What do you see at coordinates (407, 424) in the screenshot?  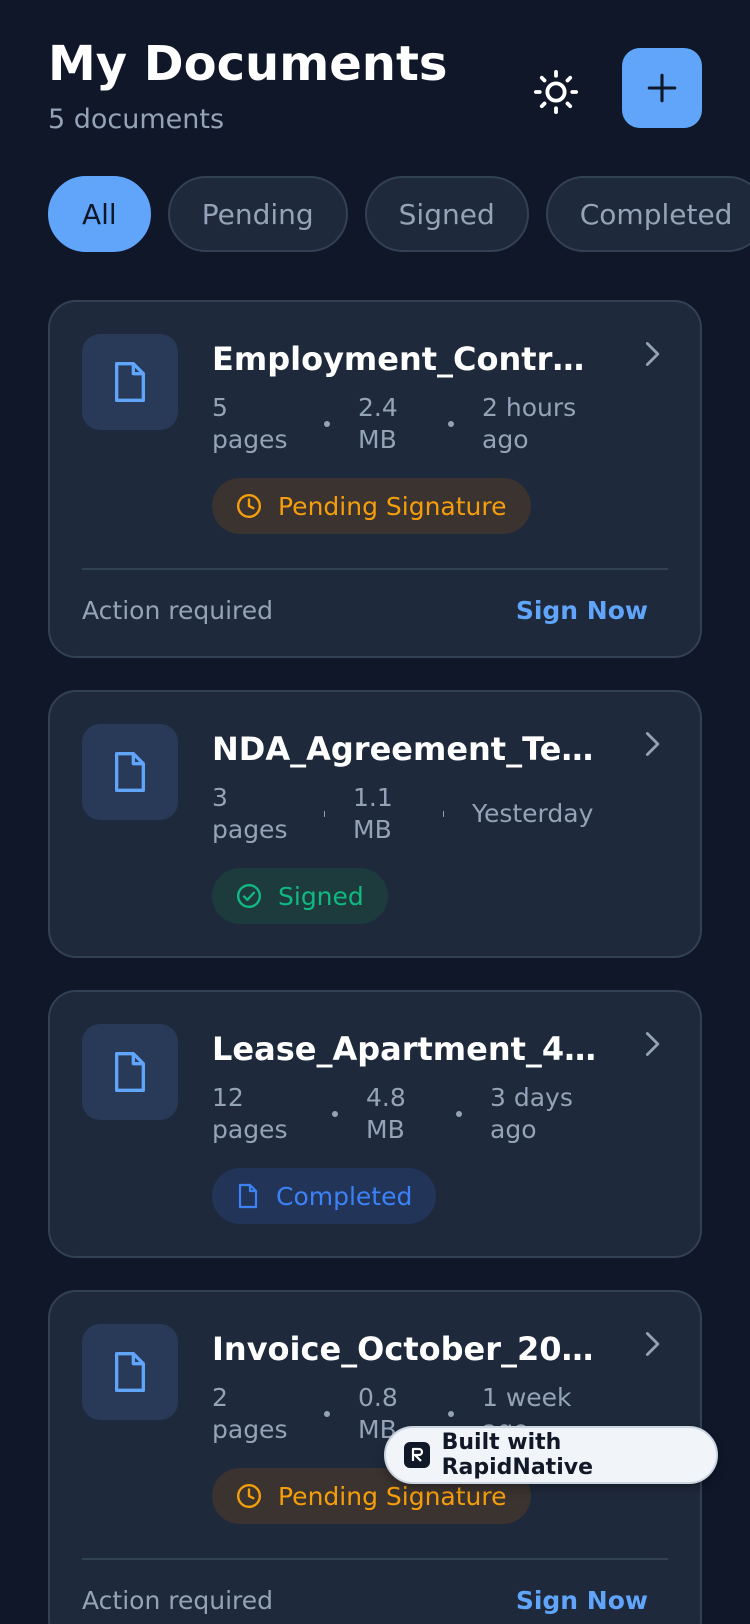 I see `document-meta: 5 pages 2.4 MB 2 hours ago` at bounding box center [407, 424].